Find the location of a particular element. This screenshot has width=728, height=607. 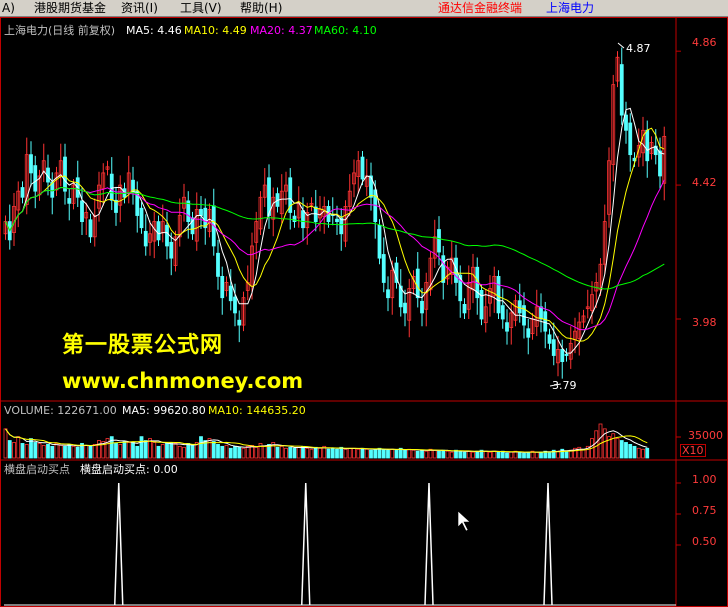

price-tick-mid: 4.42 is located at coordinates (704, 182).